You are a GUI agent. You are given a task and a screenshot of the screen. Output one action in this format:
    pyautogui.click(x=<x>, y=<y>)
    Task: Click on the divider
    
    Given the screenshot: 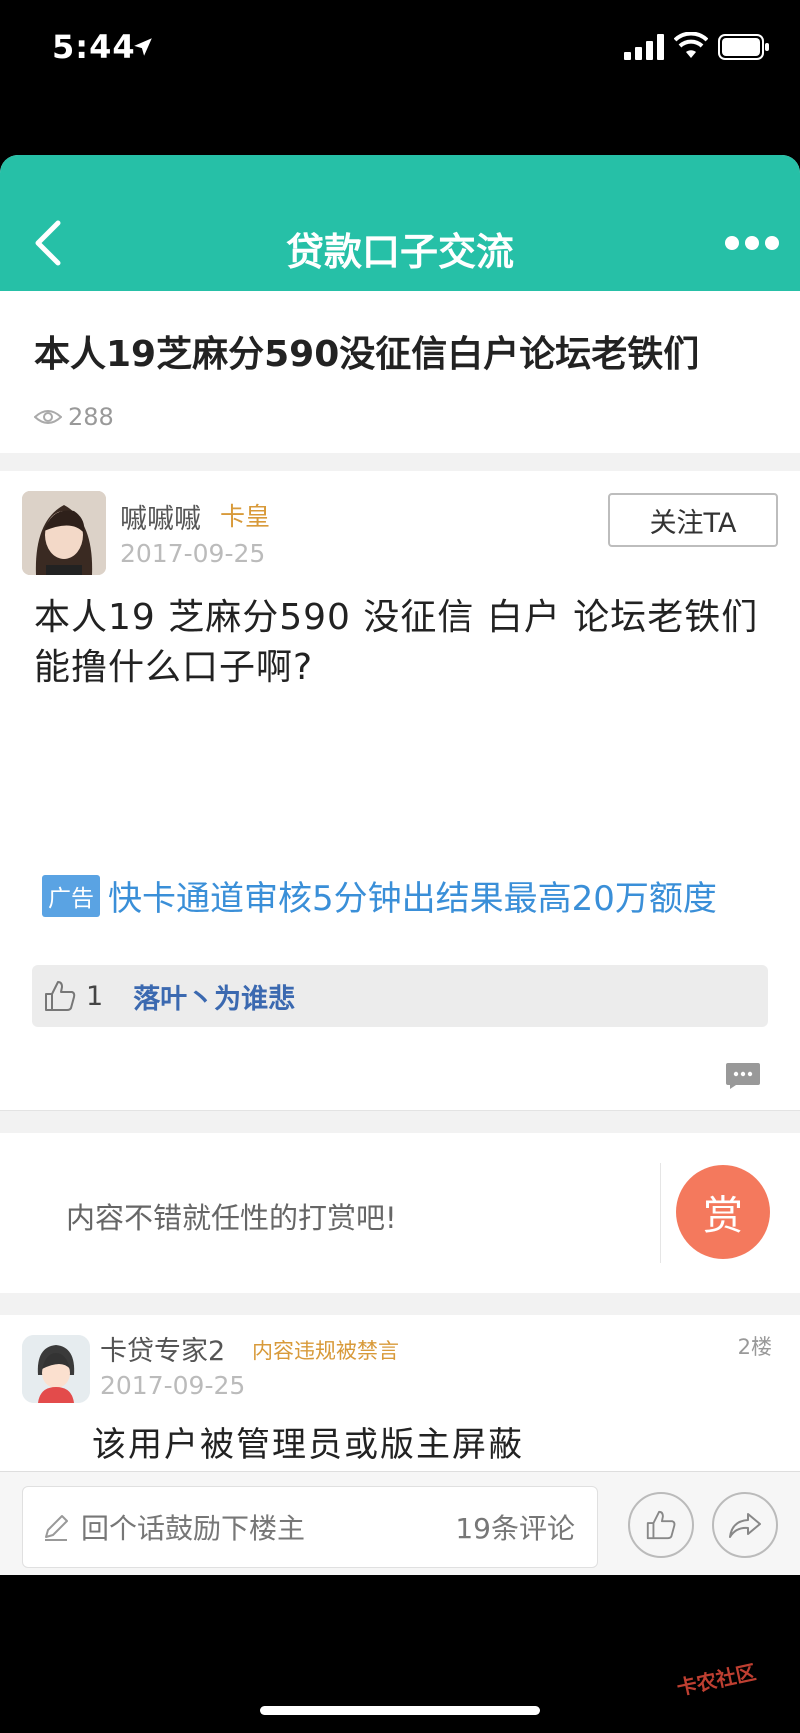 What is the action you would take?
    pyautogui.click(x=660, y=1213)
    